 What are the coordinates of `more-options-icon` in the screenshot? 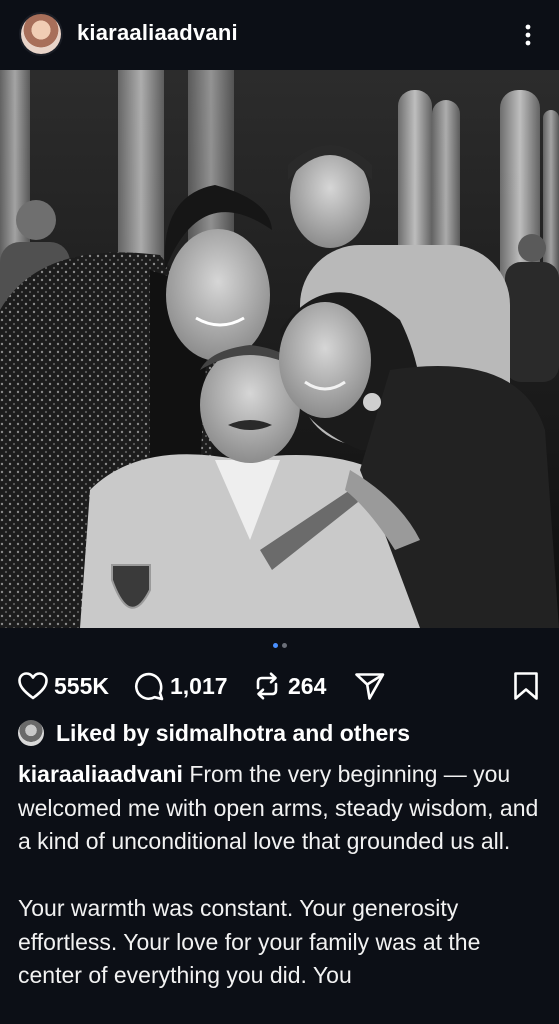 It's located at (528, 35).